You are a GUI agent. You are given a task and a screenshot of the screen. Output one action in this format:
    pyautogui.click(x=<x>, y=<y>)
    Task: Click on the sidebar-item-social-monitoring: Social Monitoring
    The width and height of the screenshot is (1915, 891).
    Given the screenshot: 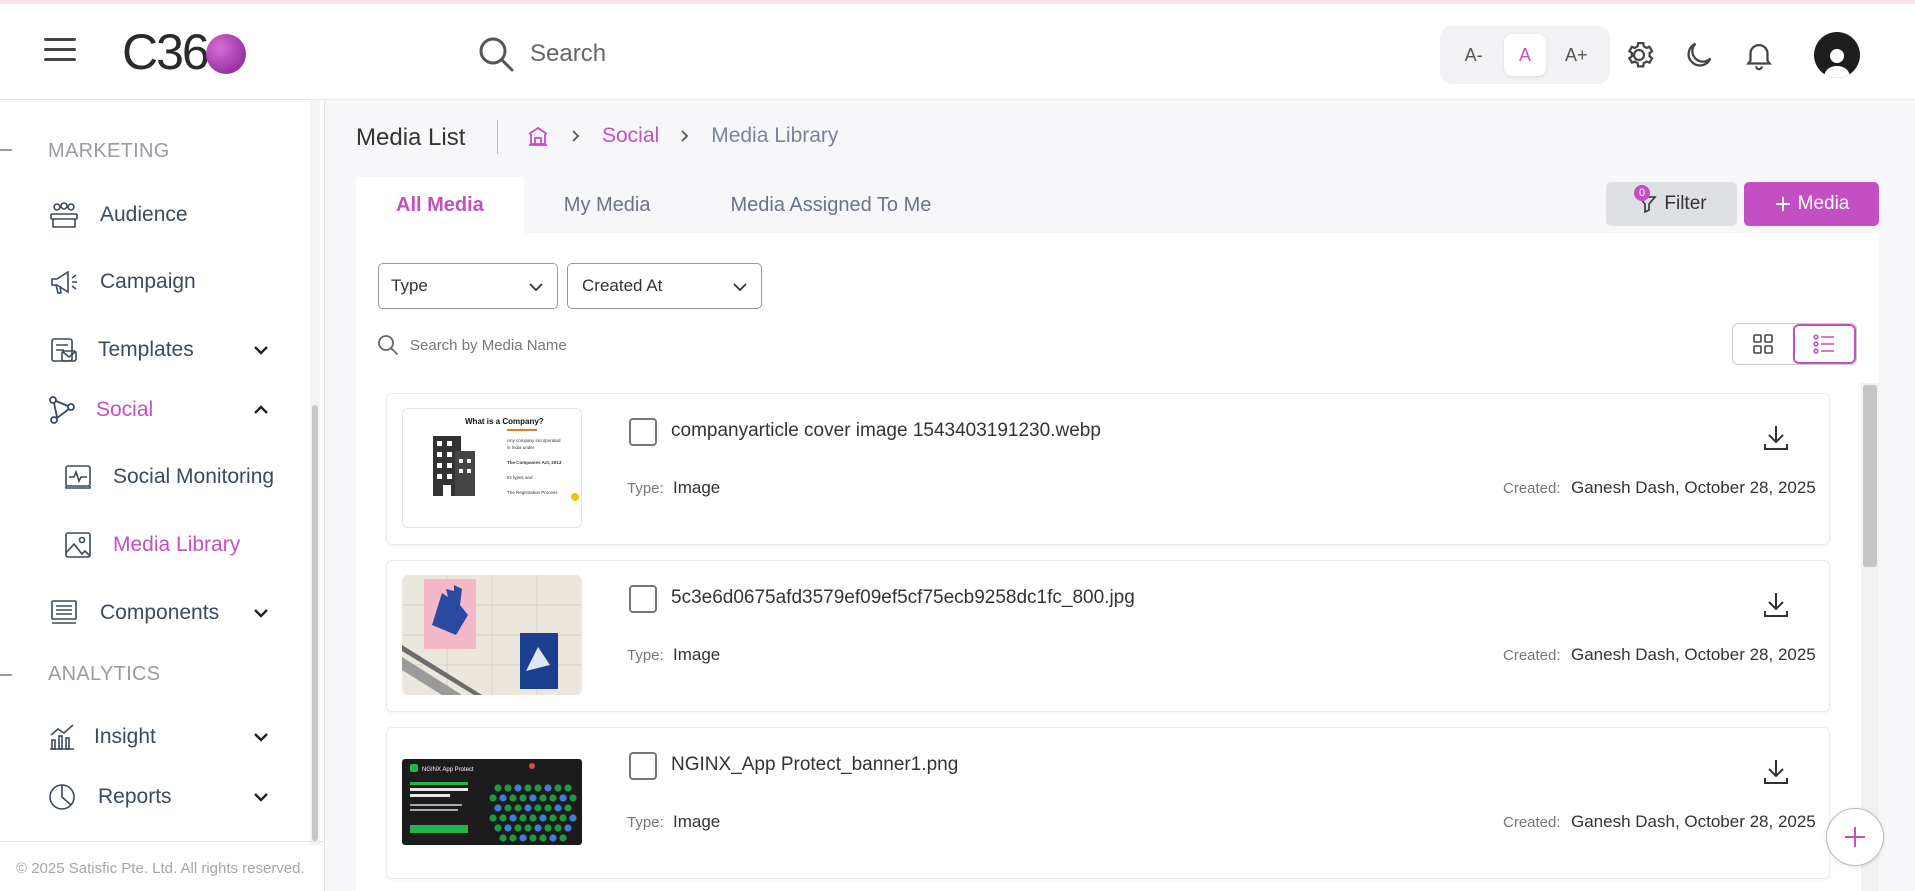 What is the action you would take?
    pyautogui.click(x=150, y=477)
    